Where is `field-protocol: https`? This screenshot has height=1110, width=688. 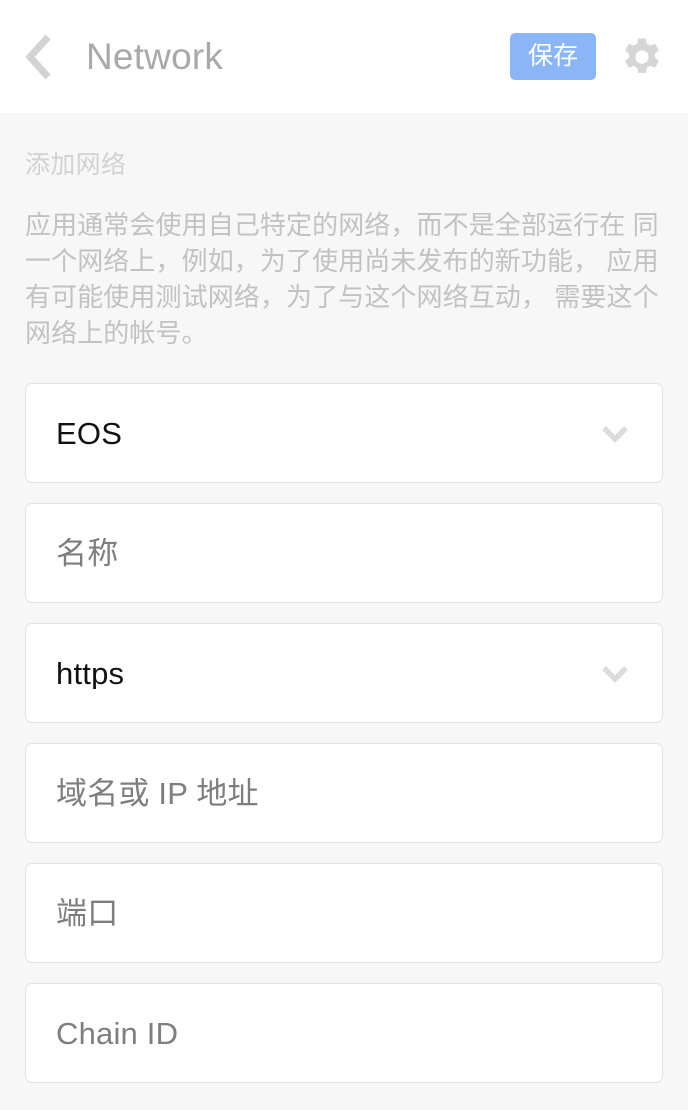
field-protocol: https is located at coordinates (344, 673).